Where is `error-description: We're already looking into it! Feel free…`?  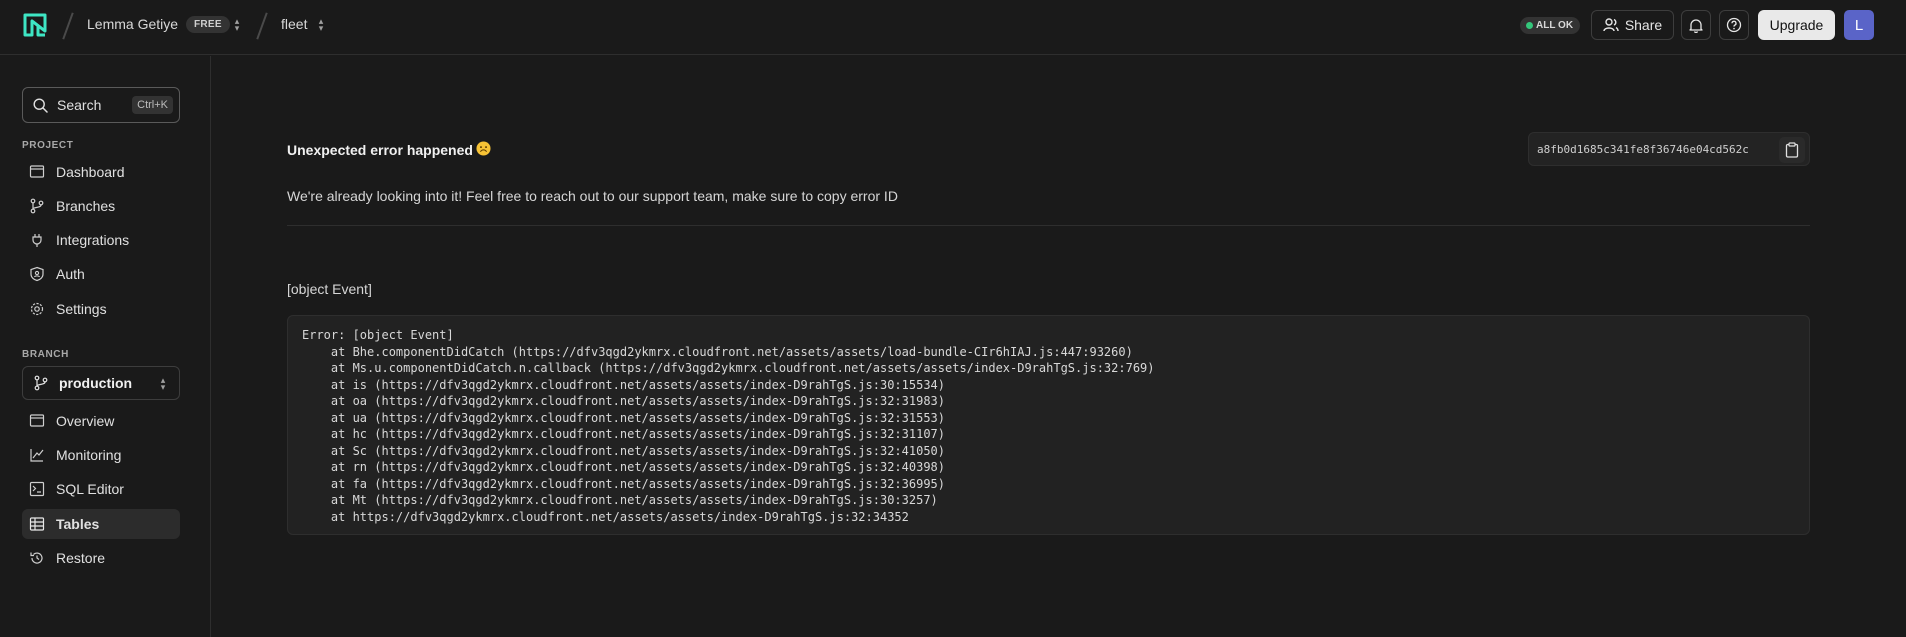
error-description: We're already looking into it! Feel free… is located at coordinates (592, 196).